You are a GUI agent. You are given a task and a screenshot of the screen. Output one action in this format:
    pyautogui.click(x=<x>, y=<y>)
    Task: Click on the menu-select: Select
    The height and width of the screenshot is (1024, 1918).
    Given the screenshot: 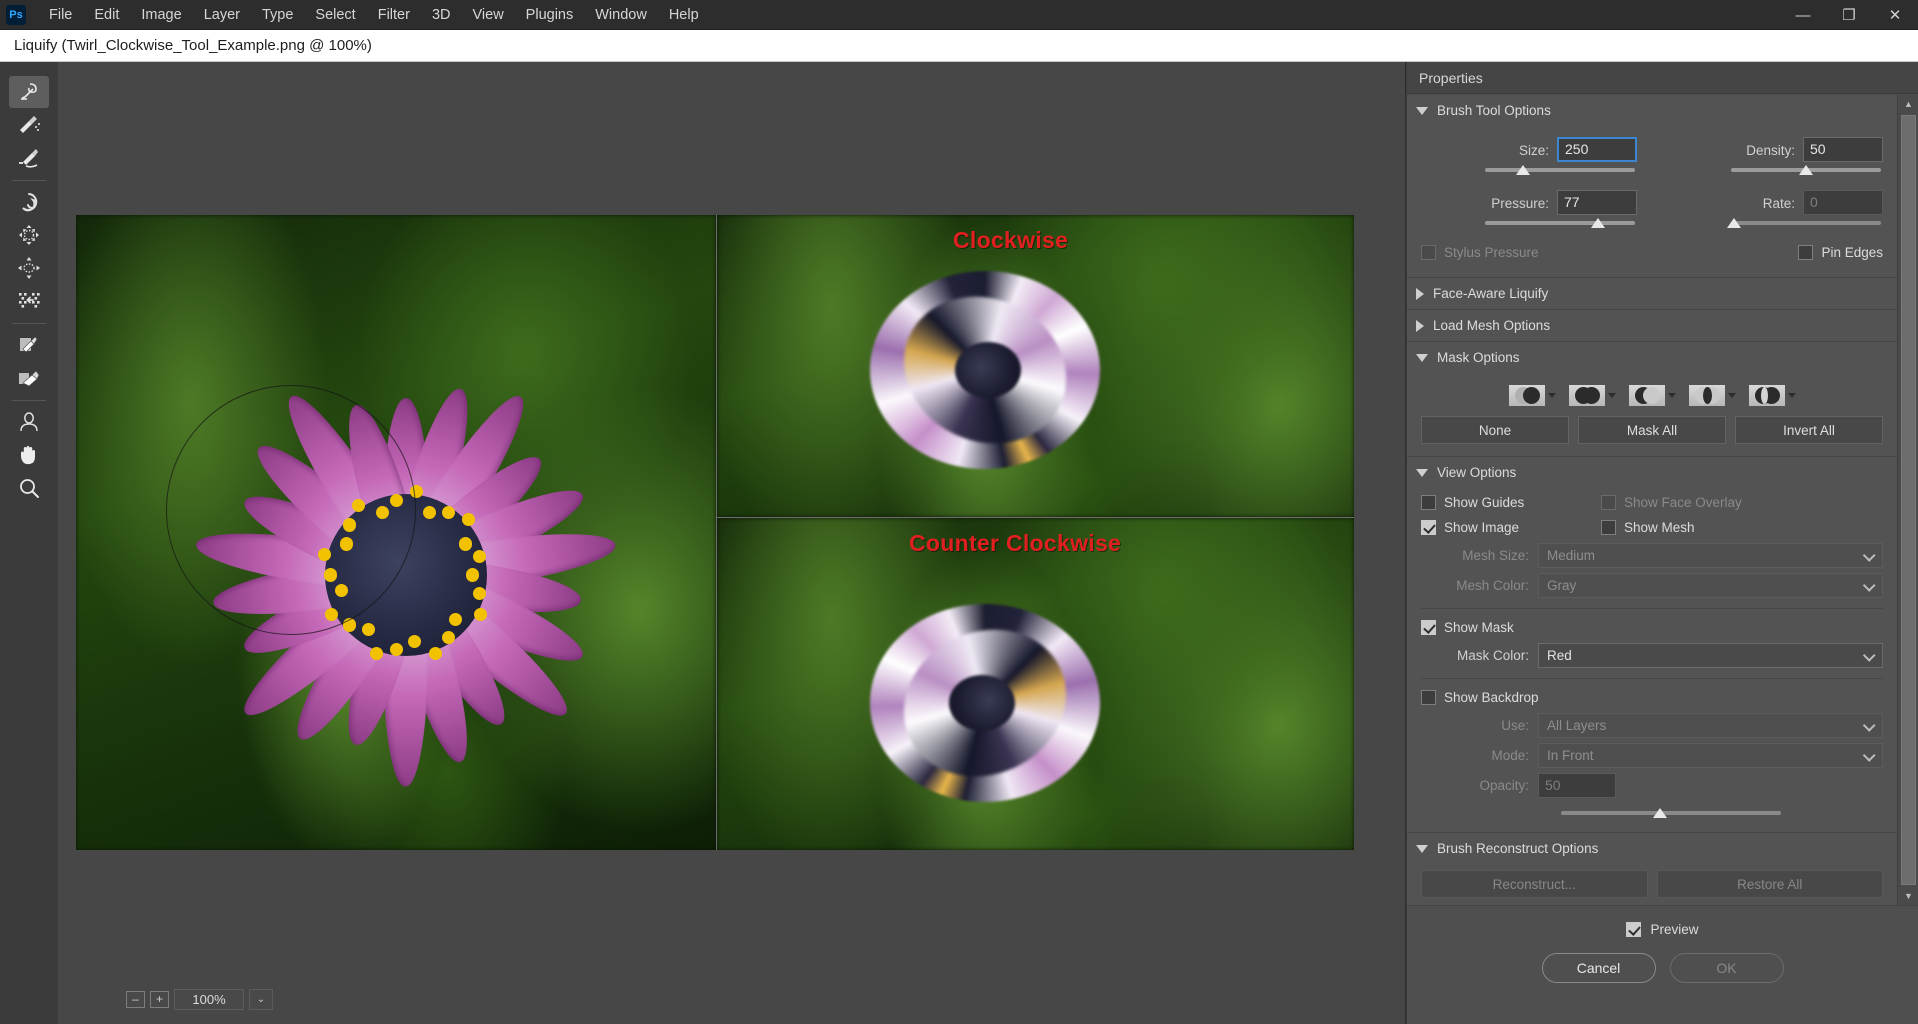 What is the action you would take?
    pyautogui.click(x=335, y=15)
    